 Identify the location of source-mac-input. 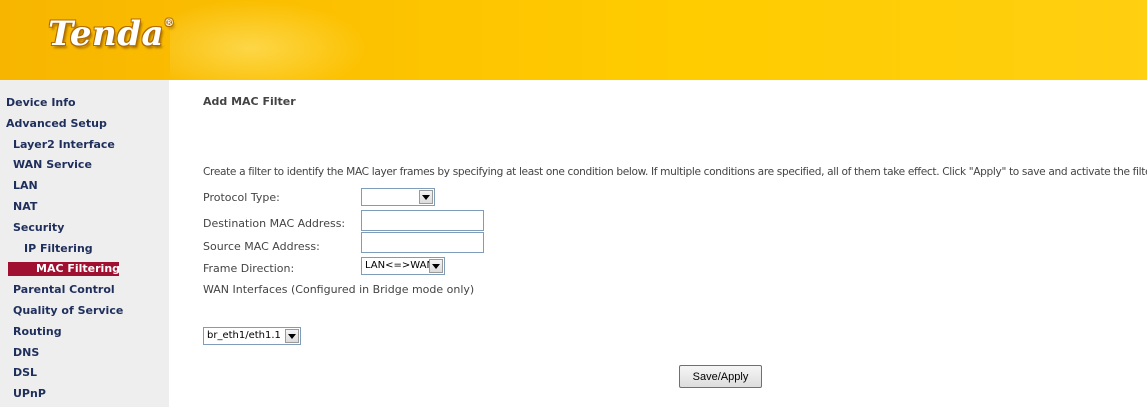
(422, 242).